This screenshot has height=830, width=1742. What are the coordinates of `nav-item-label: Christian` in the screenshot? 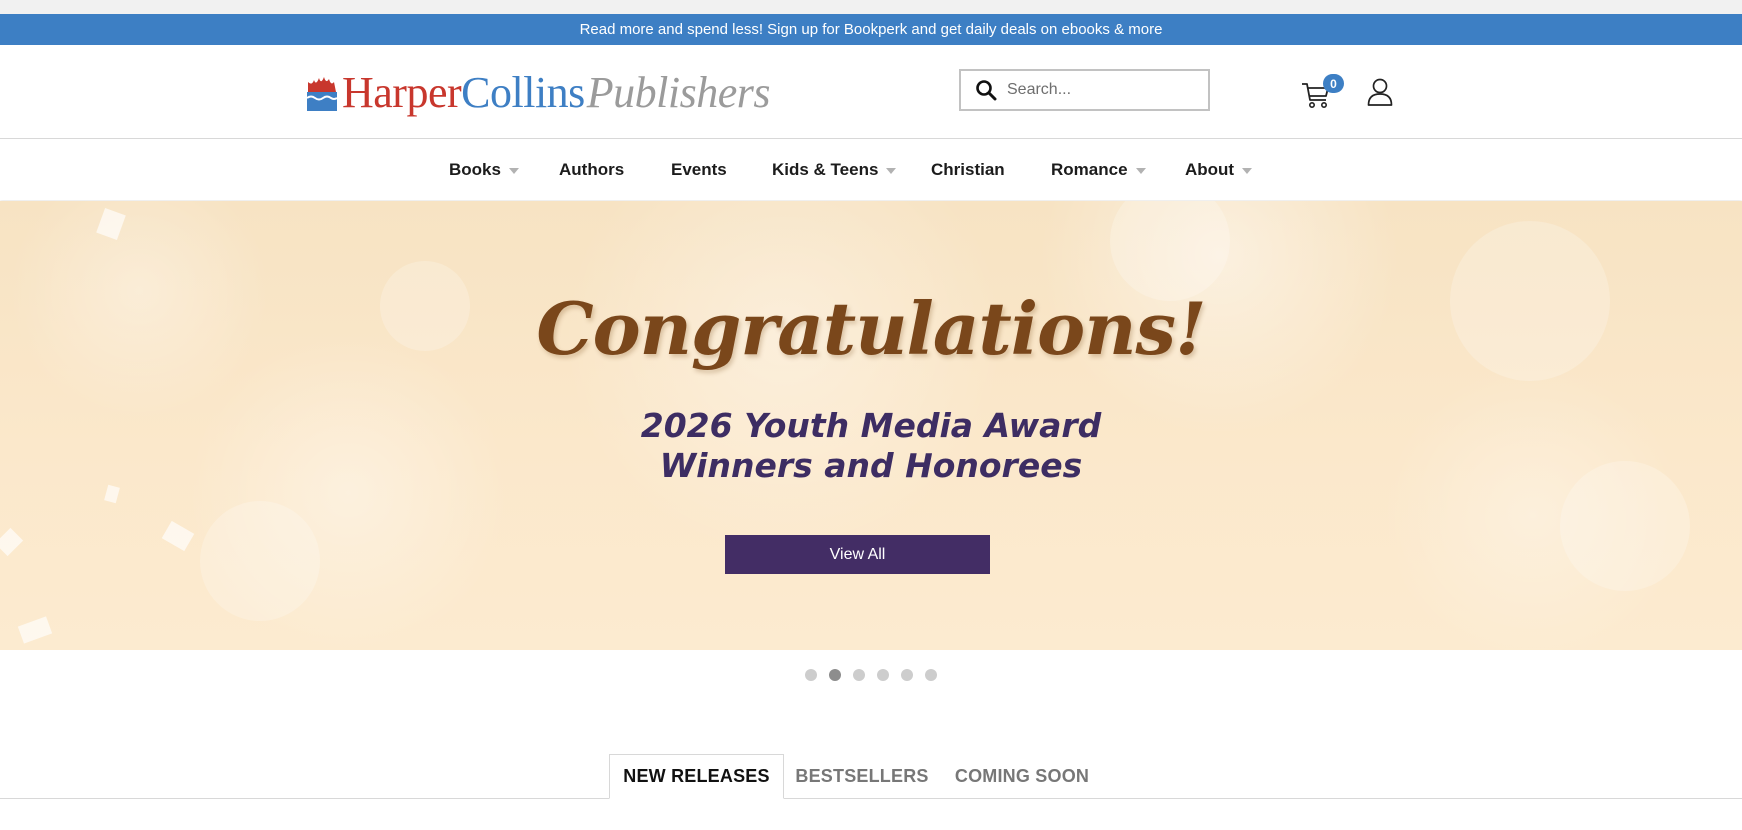 It's located at (968, 169).